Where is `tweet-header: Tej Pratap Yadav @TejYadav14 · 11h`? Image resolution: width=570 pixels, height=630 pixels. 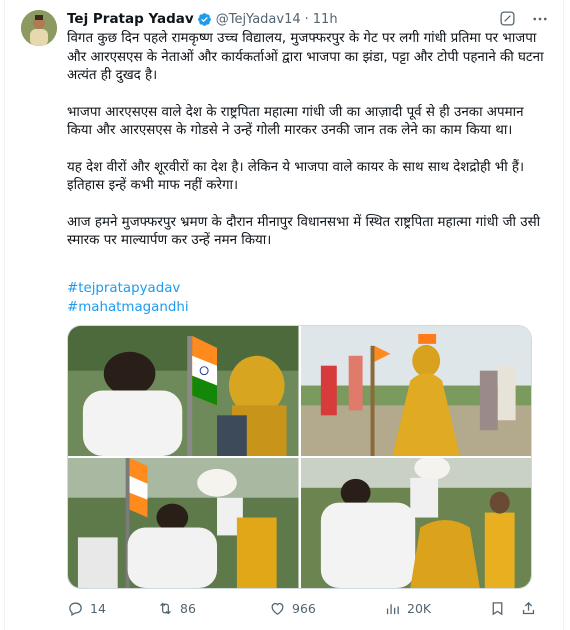 tweet-header: Tej Pratap Yadav @TejYadav14 · 11h is located at coordinates (202, 19).